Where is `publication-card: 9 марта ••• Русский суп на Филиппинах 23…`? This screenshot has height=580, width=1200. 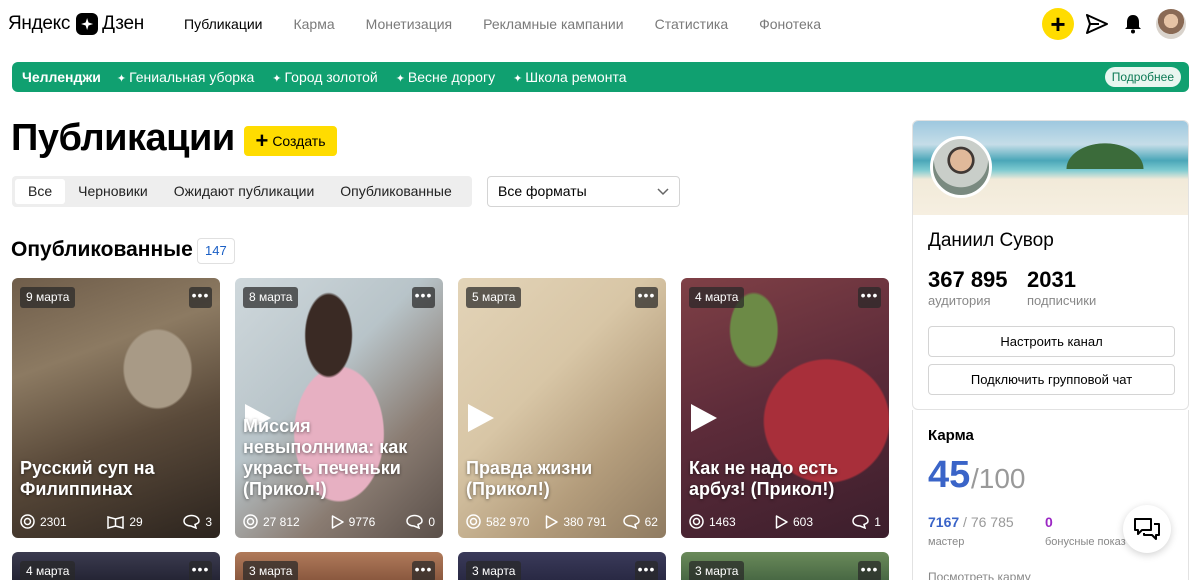
publication-card: 9 марта ••• Русский суп на Филиппинах 23… is located at coordinates (116, 408).